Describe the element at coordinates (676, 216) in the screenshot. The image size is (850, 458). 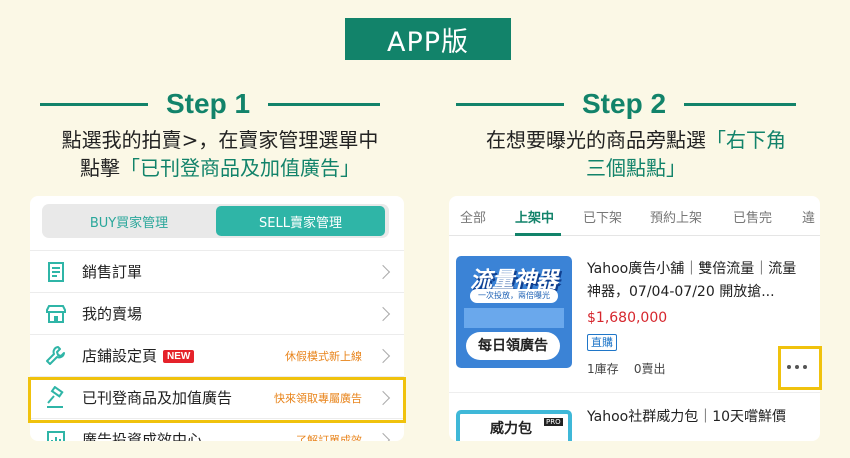
I see `tab-scheduled: 預約上架` at that location.